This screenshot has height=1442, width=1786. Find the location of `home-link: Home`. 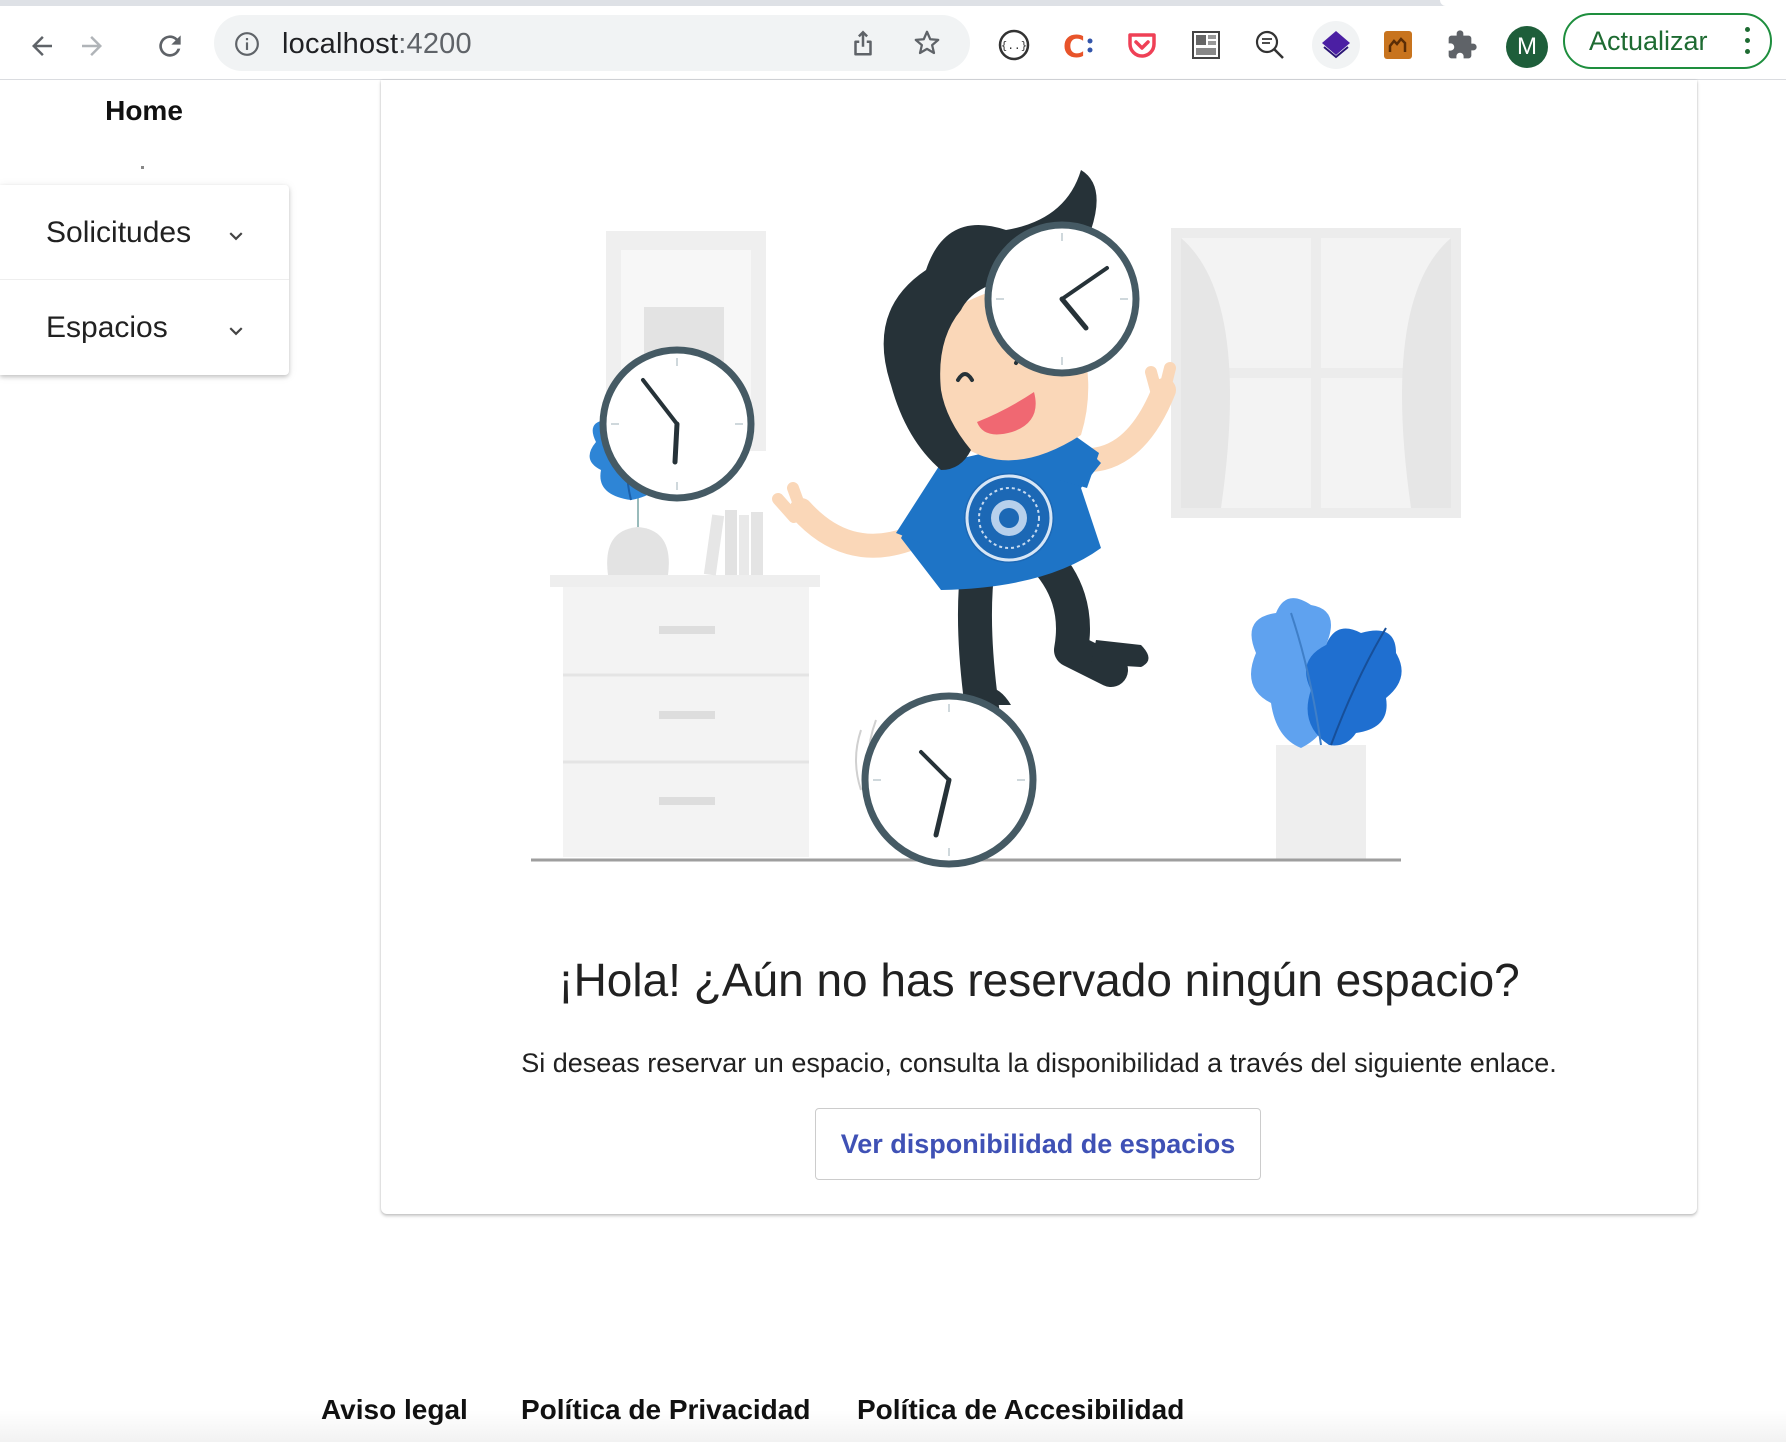

home-link: Home is located at coordinates (144, 111).